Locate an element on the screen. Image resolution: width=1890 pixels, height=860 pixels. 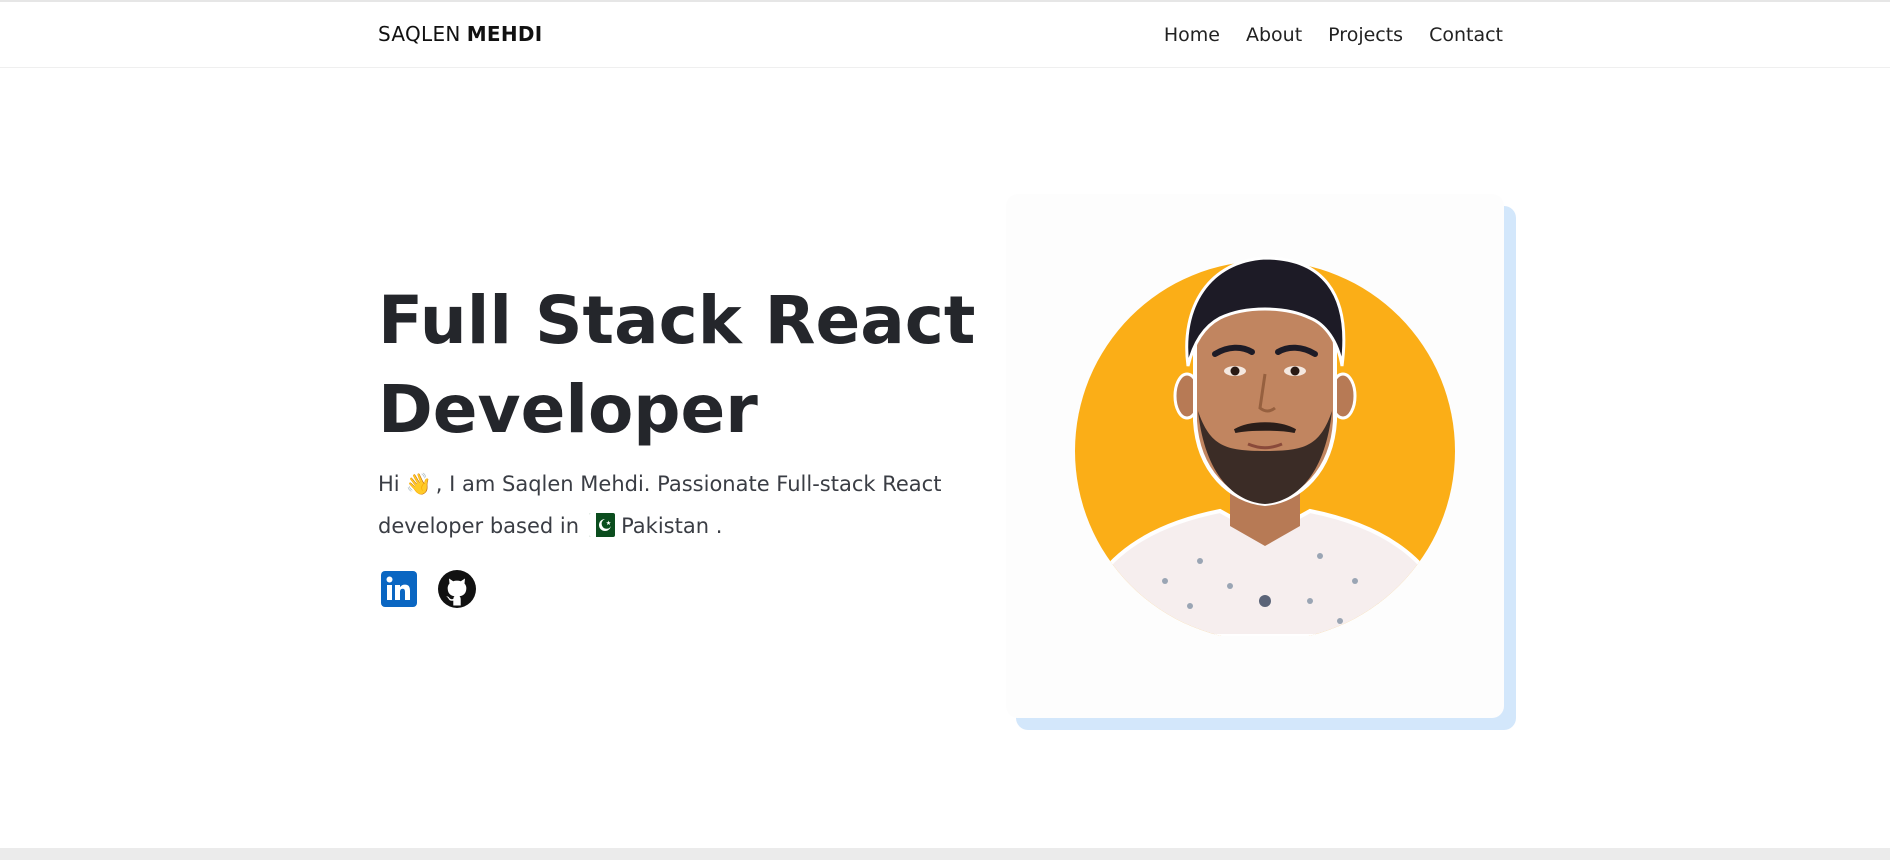
nav-home: Home is located at coordinates (1192, 35).